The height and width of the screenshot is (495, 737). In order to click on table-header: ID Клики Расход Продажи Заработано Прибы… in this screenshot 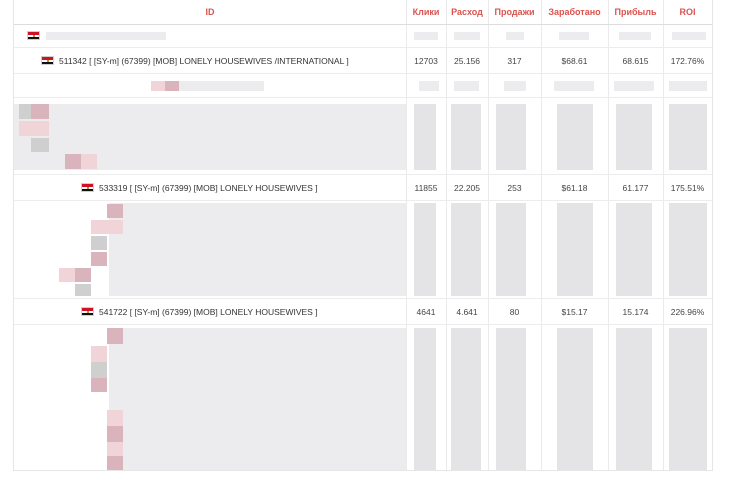, I will do `click(363, 12)`.